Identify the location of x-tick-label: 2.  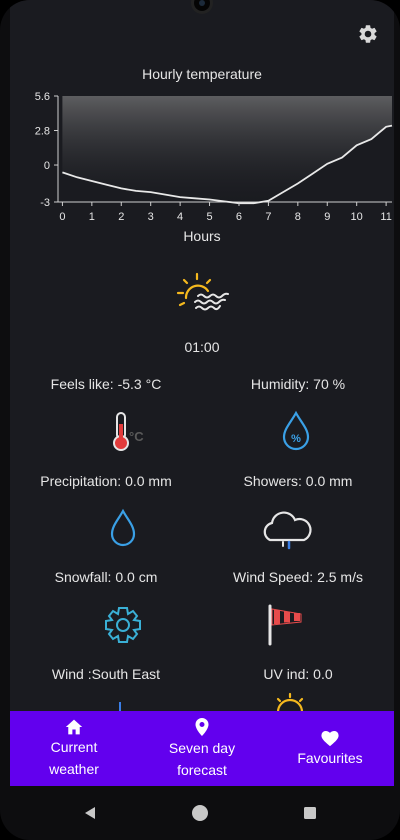
(121, 217).